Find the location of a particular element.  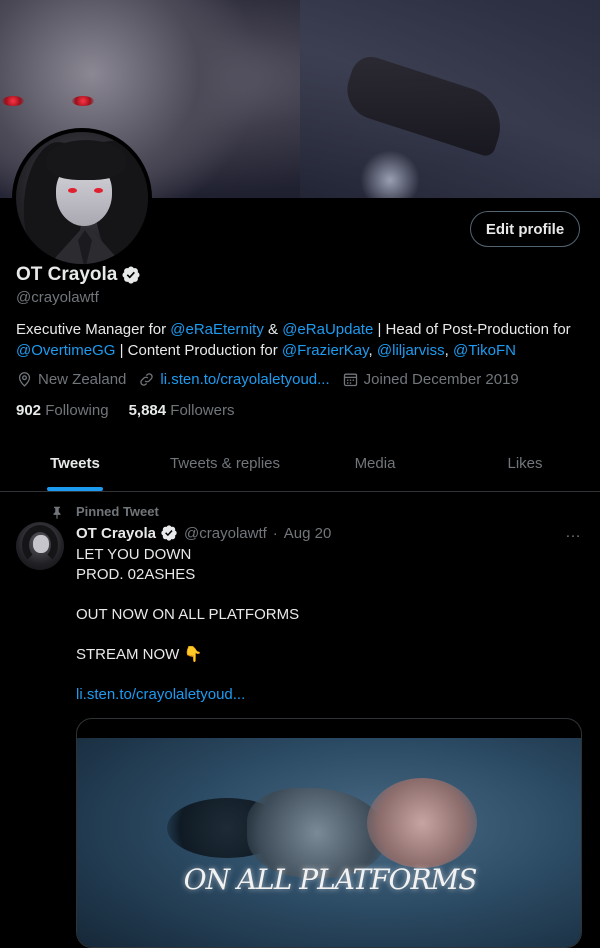

joined-item: Joined December 2019 is located at coordinates (430, 379).